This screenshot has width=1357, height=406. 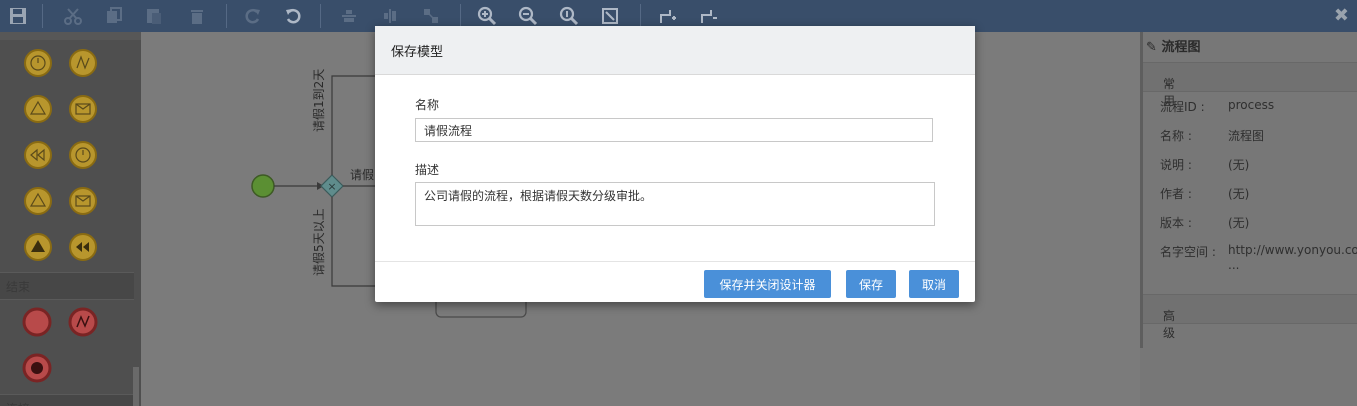 What do you see at coordinates (675, 50) in the screenshot?
I see `dialog-header: 保存模型` at bounding box center [675, 50].